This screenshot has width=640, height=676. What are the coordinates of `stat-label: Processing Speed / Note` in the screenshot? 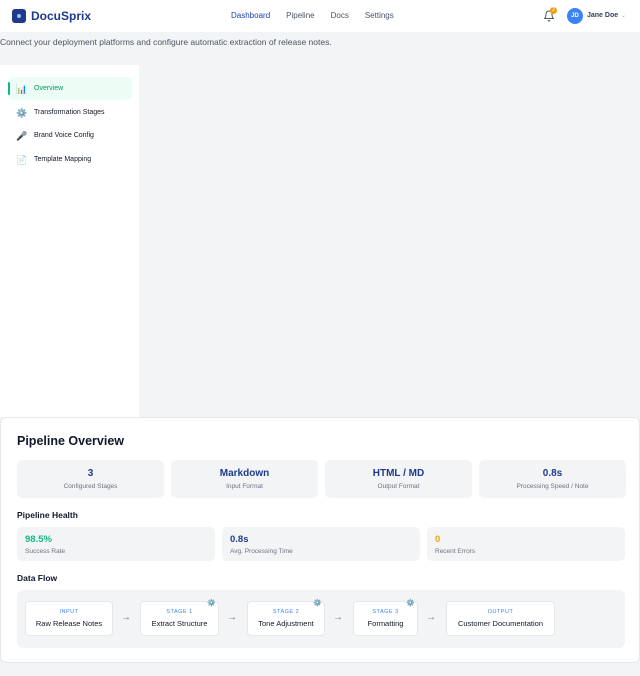 It's located at (552, 486).